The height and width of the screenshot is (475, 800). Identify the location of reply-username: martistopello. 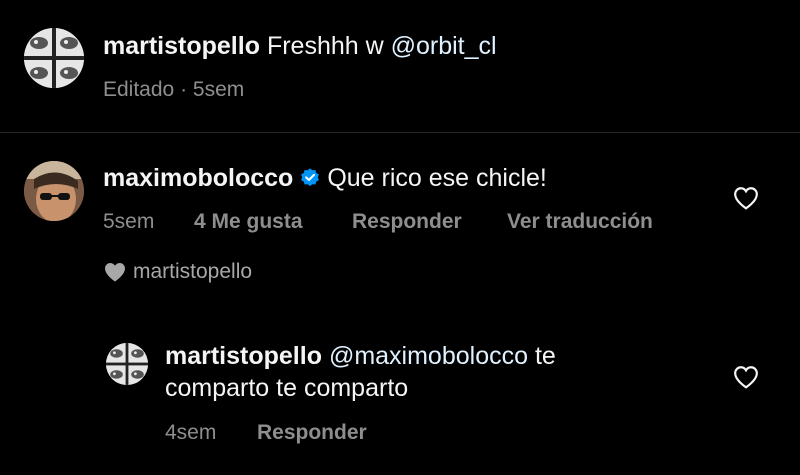
(243, 356).